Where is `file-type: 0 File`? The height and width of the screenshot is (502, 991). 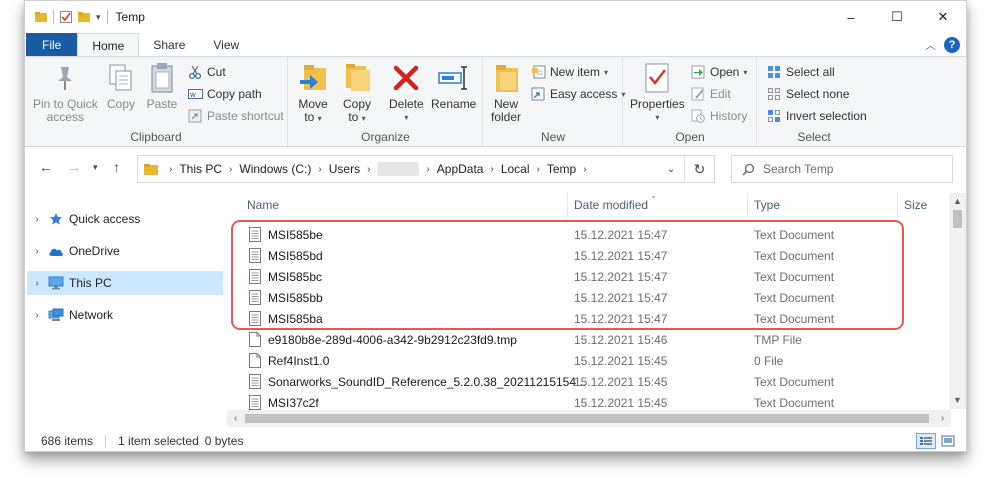 file-type: 0 File is located at coordinates (769, 360).